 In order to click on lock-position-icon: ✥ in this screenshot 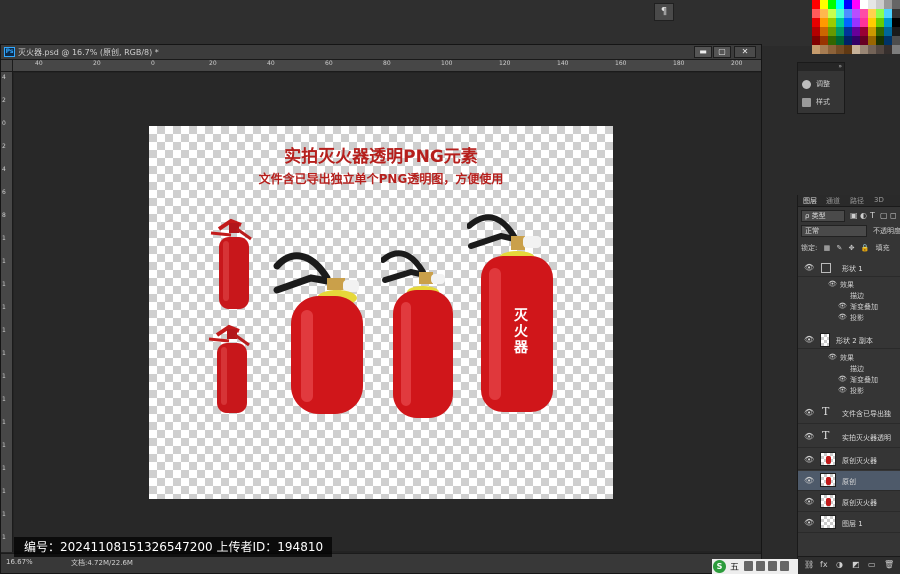, I will do `click(852, 248)`.